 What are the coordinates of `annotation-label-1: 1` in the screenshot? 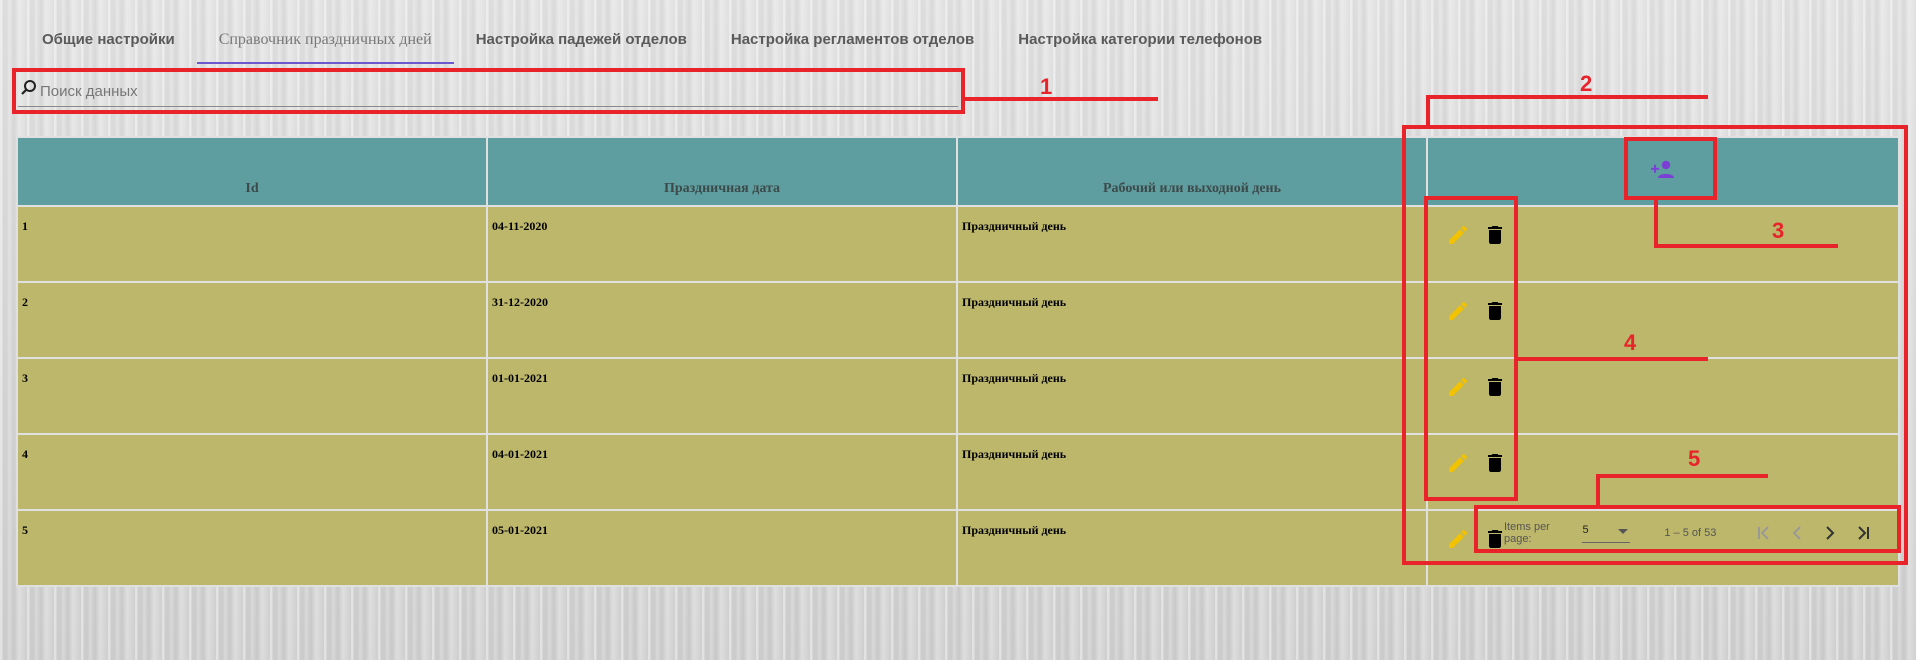 It's located at (1046, 86).